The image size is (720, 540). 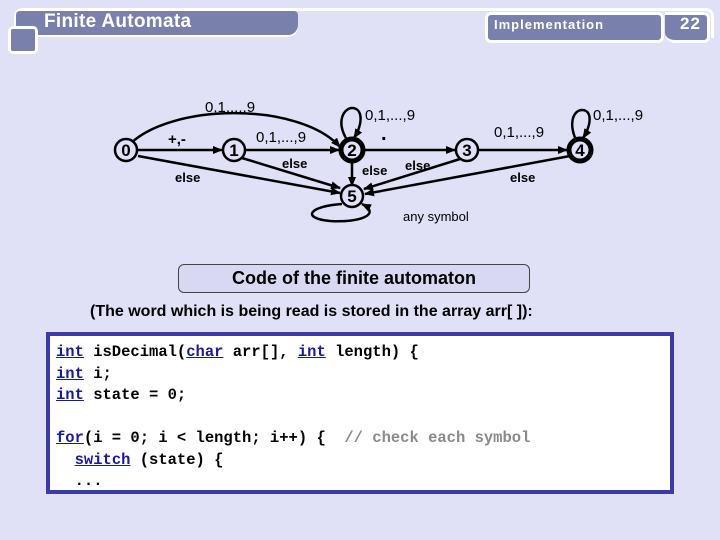 What do you see at coordinates (363, 375) in the screenshot?
I see `code-line: int i;` at bounding box center [363, 375].